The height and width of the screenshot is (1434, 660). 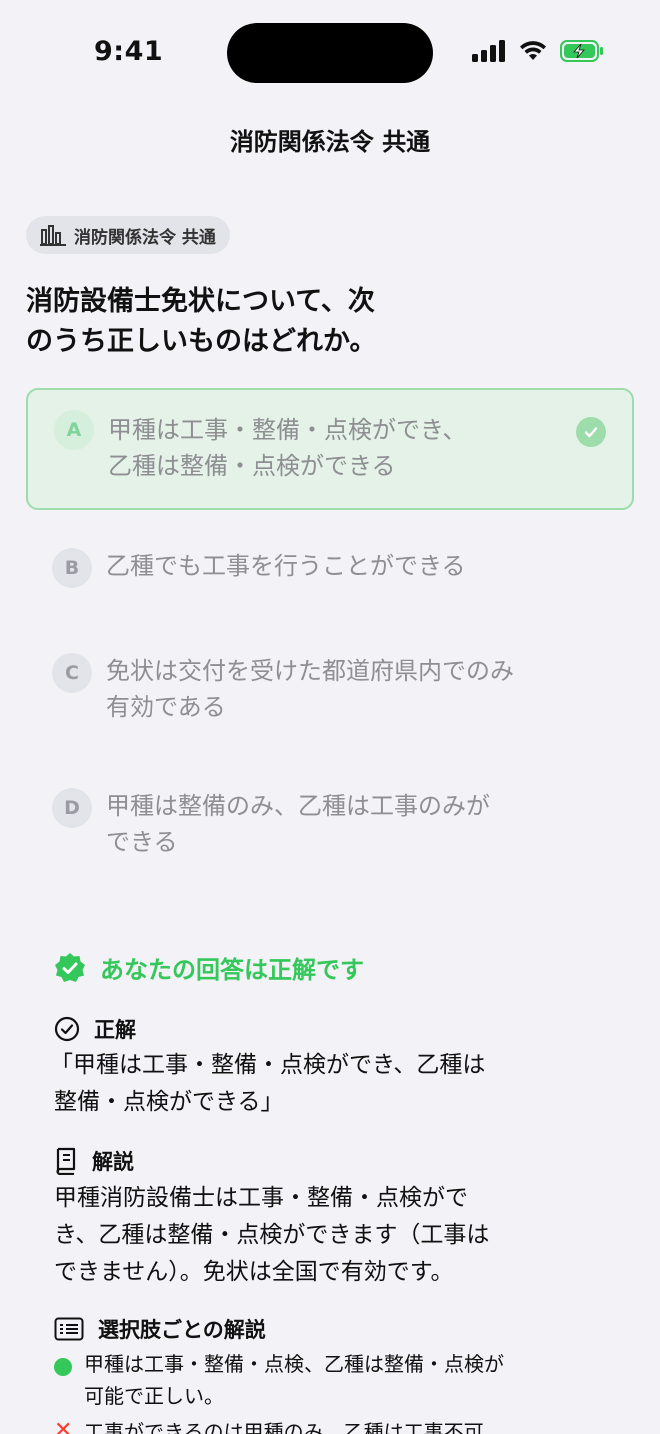 I want to click on bar-chart-icon, so click(x=53, y=235).